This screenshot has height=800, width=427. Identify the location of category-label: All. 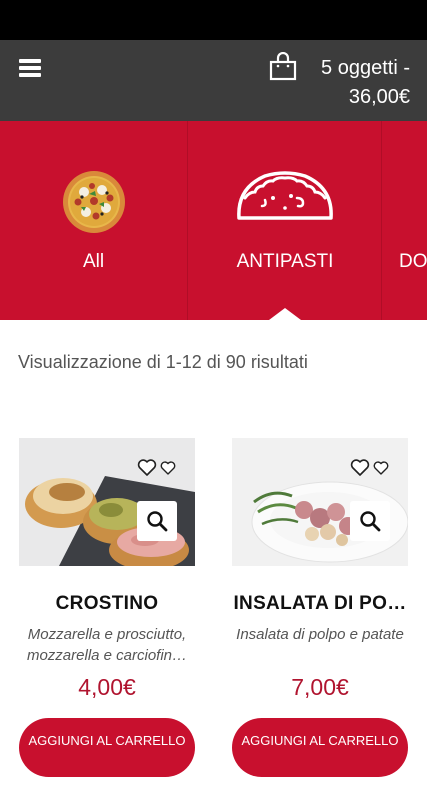
(93, 261).